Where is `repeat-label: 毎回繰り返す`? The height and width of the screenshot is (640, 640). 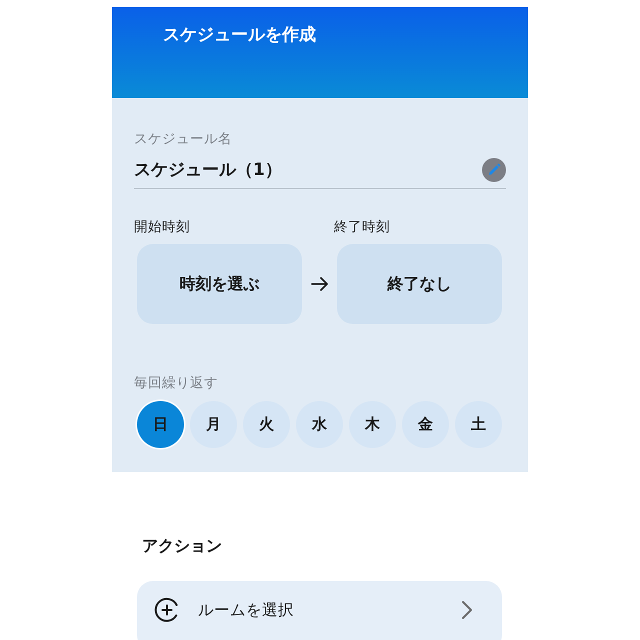 repeat-label: 毎回繰り返す is located at coordinates (176, 383).